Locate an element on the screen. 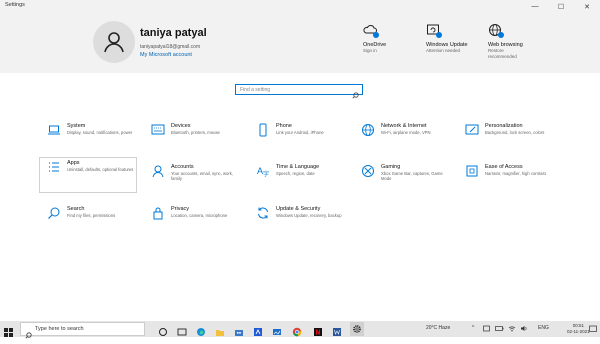 Image resolution: width=600 pixels, height=344 pixels. tile-devices: Devices Bluetooth, printers, mouse is located at coordinates (196, 138).